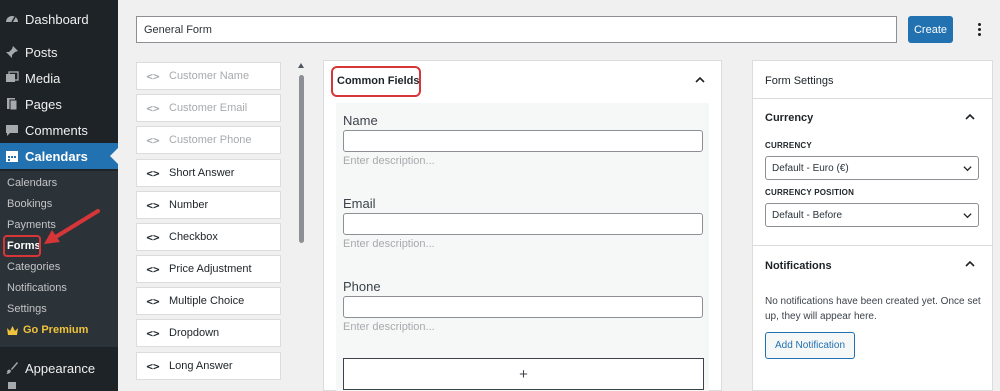  What do you see at coordinates (12, 130) in the screenshot?
I see `comment-icon` at bounding box center [12, 130].